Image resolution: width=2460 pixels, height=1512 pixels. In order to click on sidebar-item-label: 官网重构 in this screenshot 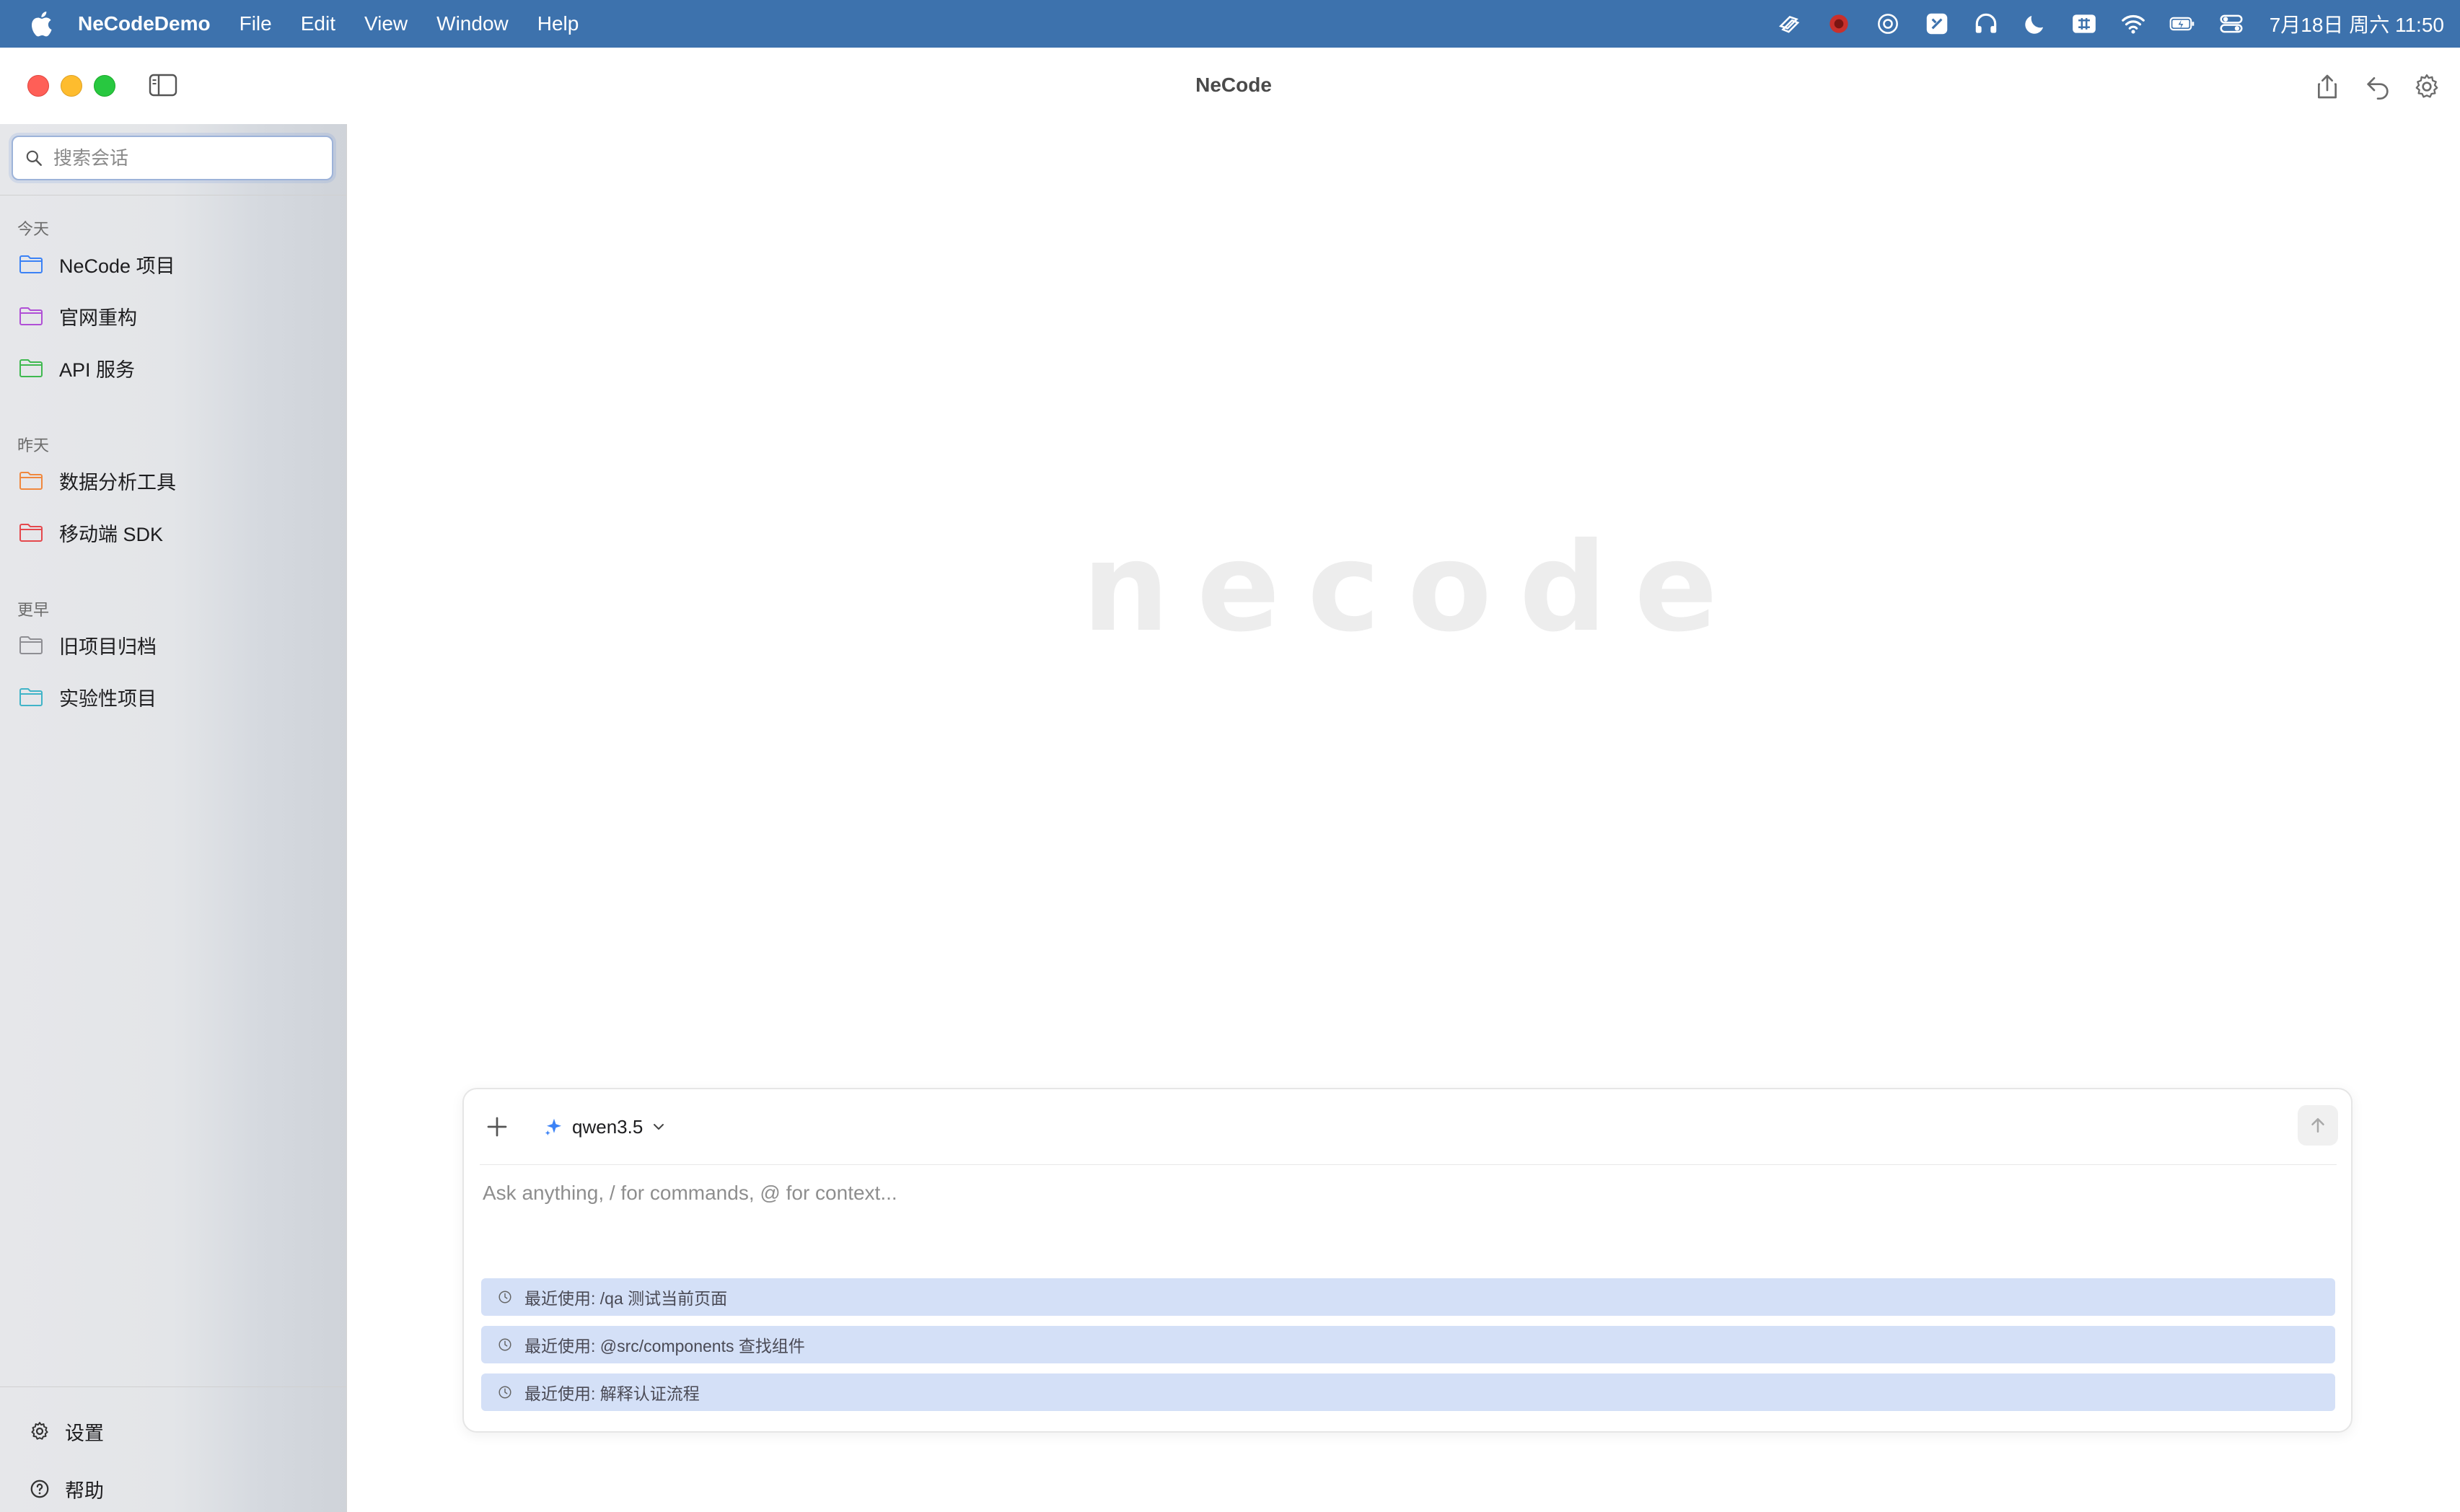, I will do `click(98, 318)`.